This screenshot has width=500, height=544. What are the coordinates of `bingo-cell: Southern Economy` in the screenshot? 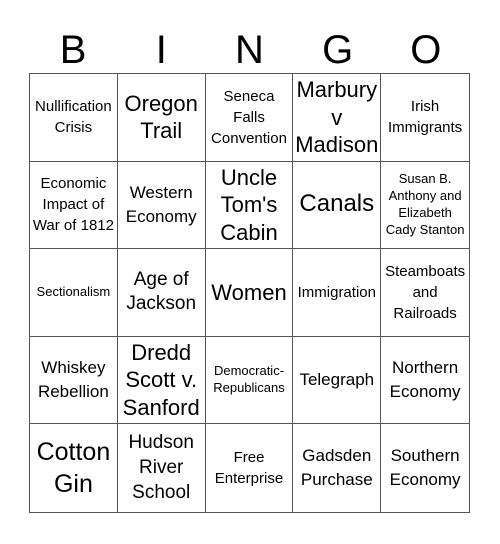 It's located at (425, 468).